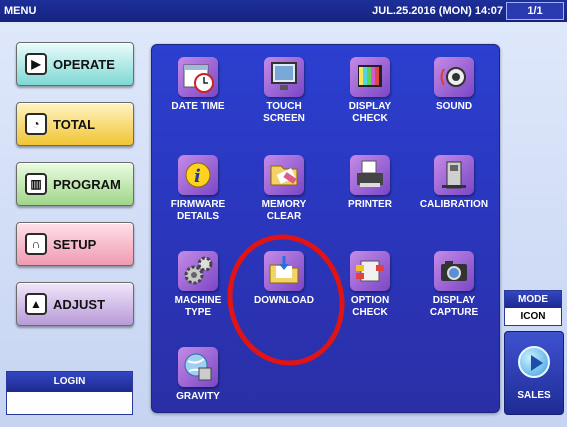 The width and height of the screenshot is (567, 427). I want to click on tile-machine-type: MACHINE TYPE, so click(198, 287).